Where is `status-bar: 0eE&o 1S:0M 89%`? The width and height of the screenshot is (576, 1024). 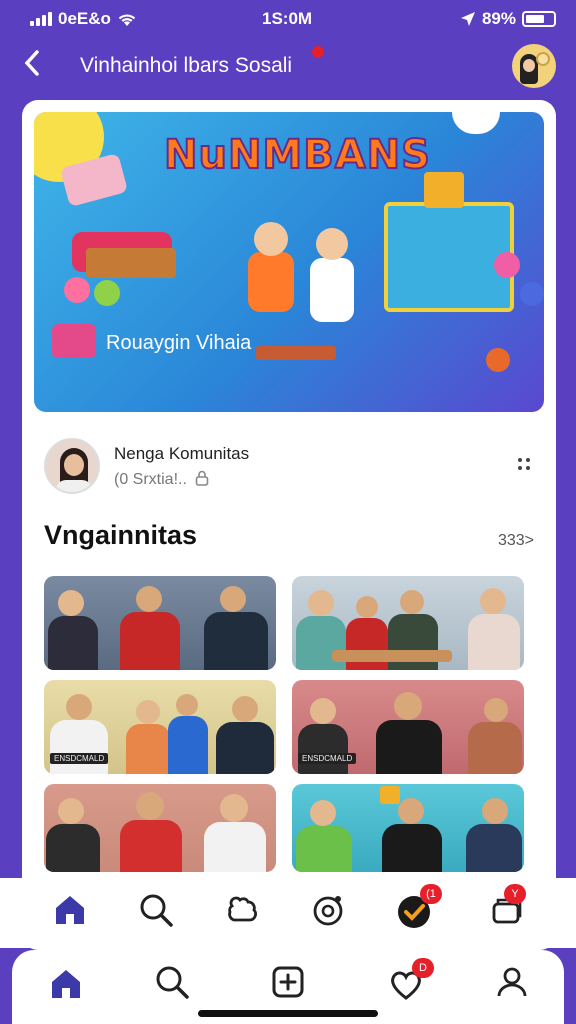 status-bar: 0eE&o 1S:0M 89% is located at coordinates (288, 19).